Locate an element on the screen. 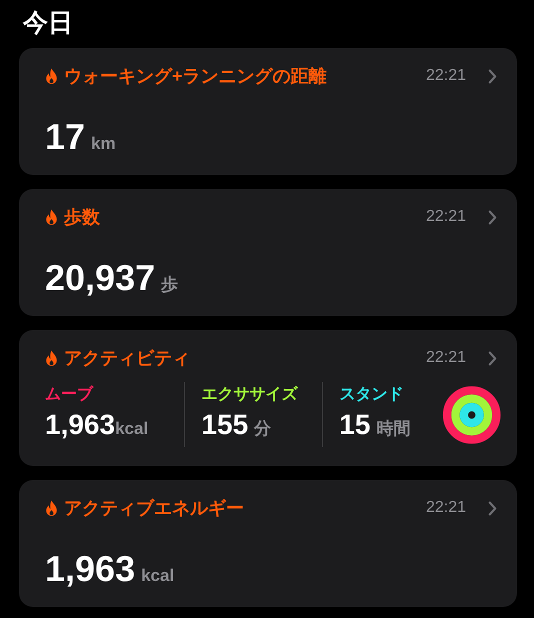  metric-unit: 分 is located at coordinates (263, 429).